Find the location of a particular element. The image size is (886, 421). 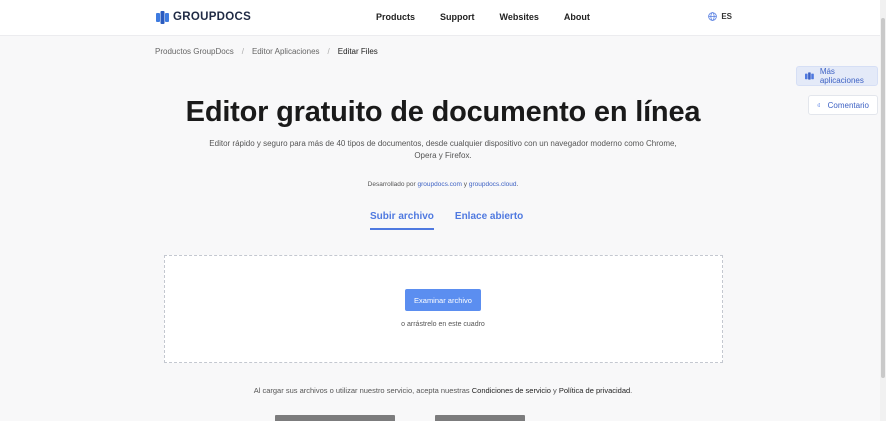

logo-text: GROUPDOCS is located at coordinates (212, 17).